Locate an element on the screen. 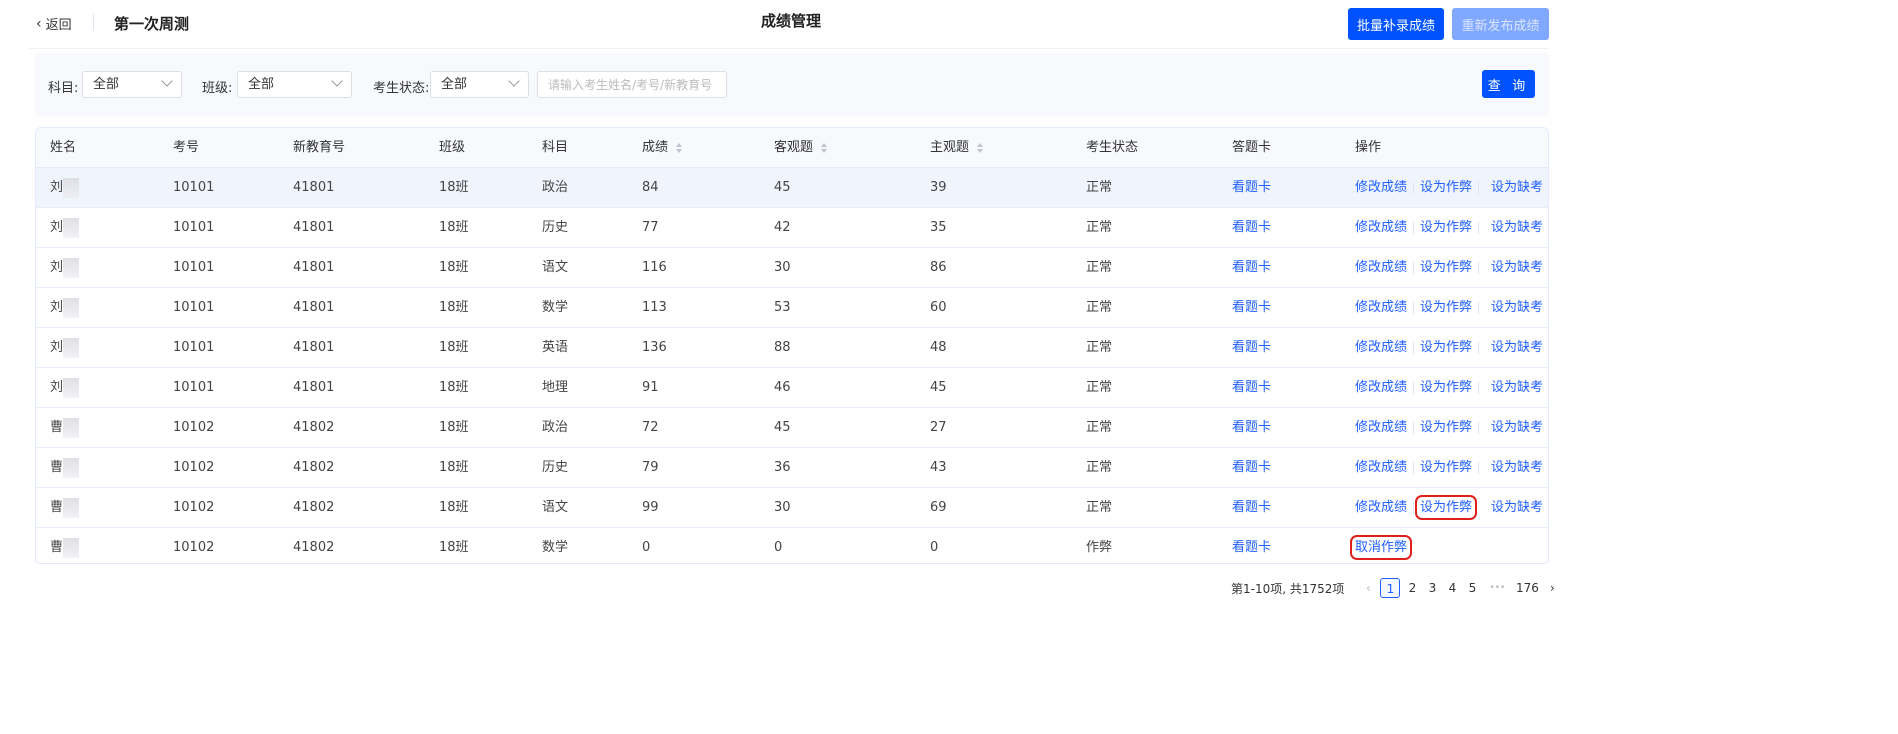 This screenshot has width=1898, height=734. republish-button: 重新发布成绩 is located at coordinates (1500, 24).